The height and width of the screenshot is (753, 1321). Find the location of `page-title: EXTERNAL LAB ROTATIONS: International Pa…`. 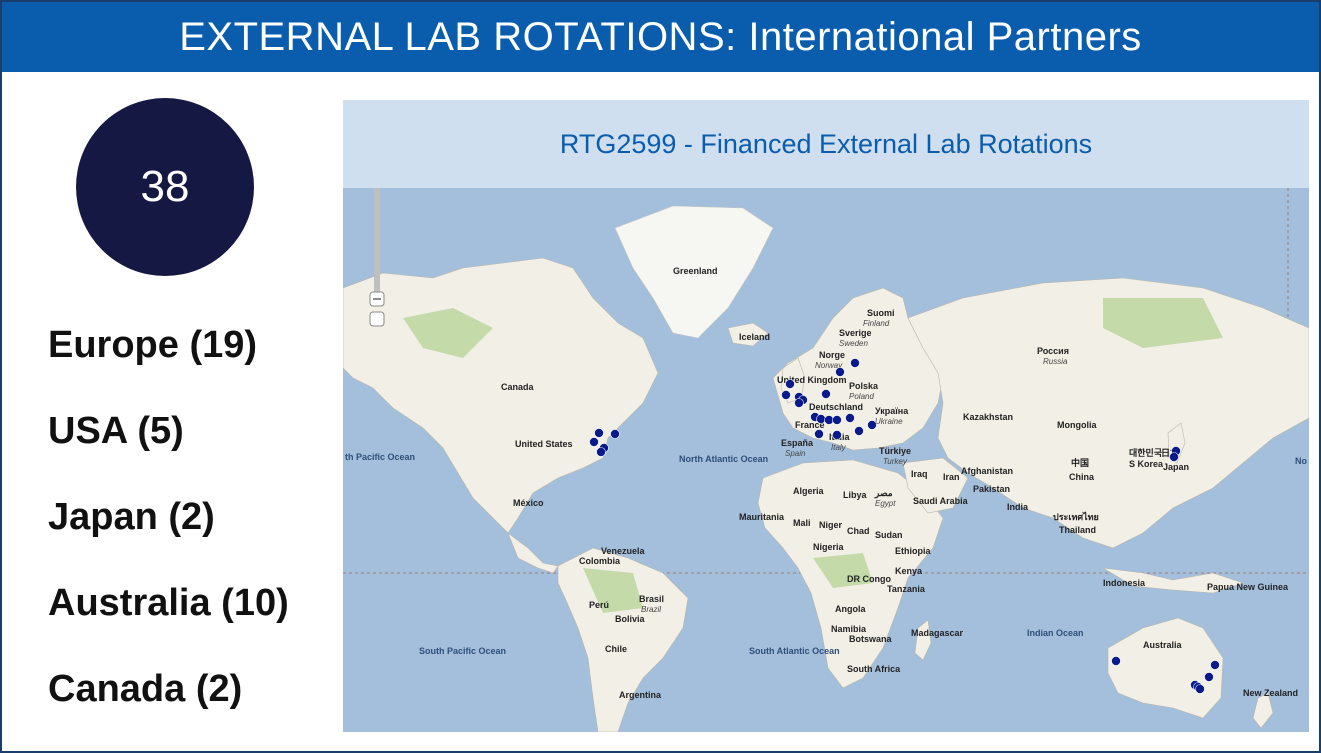

page-title: EXTERNAL LAB ROTATIONS: International Pa… is located at coordinates (660, 37).